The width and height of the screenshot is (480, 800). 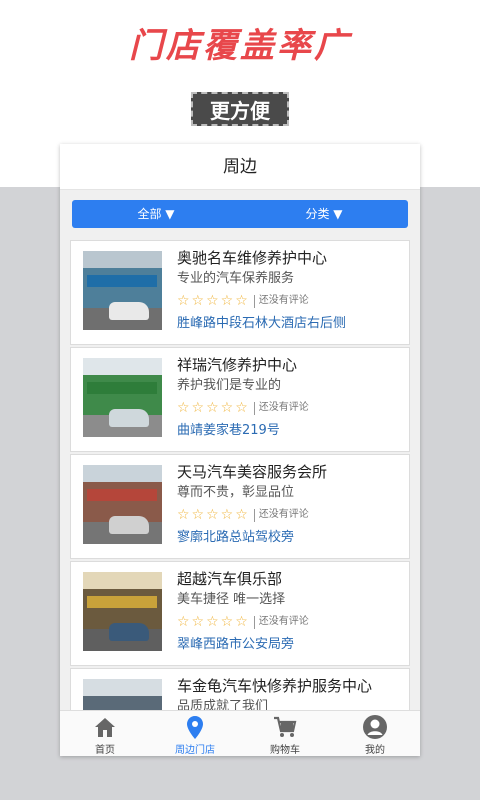 I want to click on shop-name: 奥驰名车维修养护中心, so click(x=252, y=258).